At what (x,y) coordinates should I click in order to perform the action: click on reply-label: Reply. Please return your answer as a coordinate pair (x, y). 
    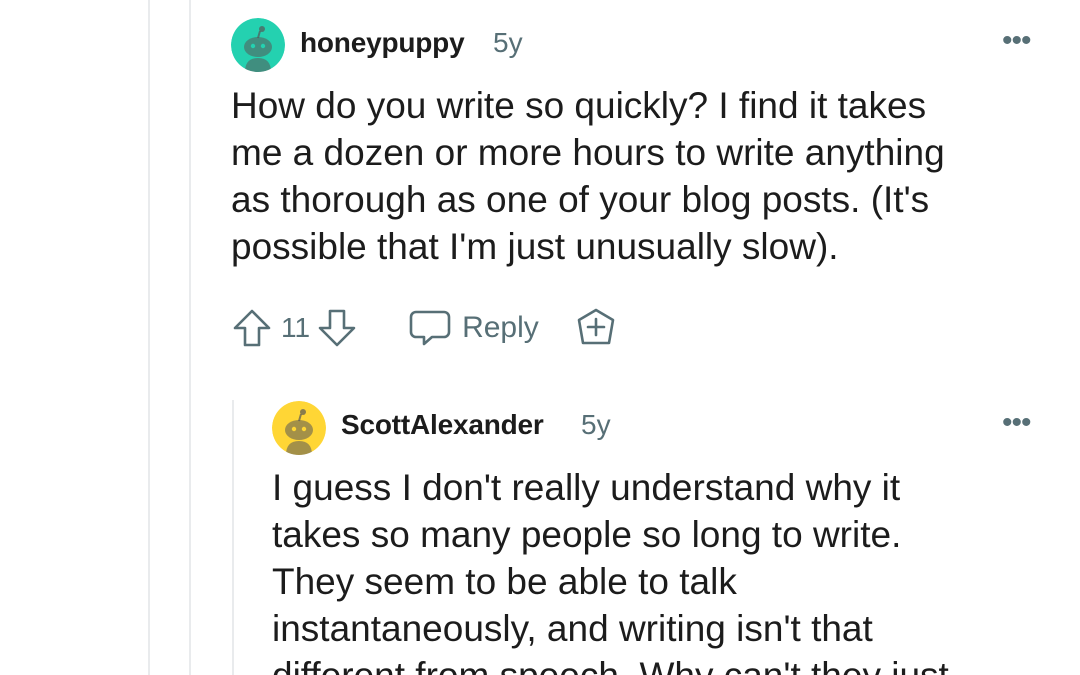
    Looking at the image, I should click on (500, 327).